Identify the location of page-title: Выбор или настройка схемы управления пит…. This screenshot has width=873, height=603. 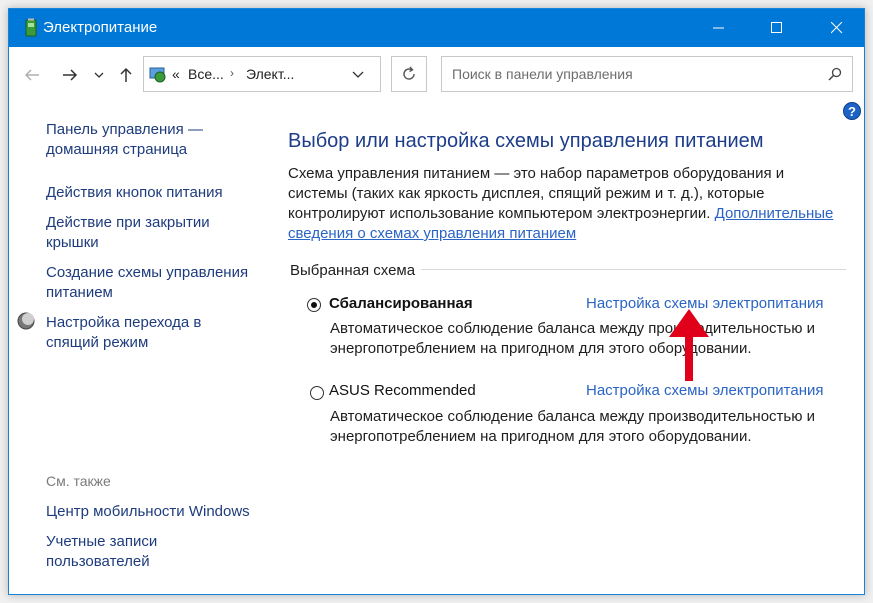
(526, 141).